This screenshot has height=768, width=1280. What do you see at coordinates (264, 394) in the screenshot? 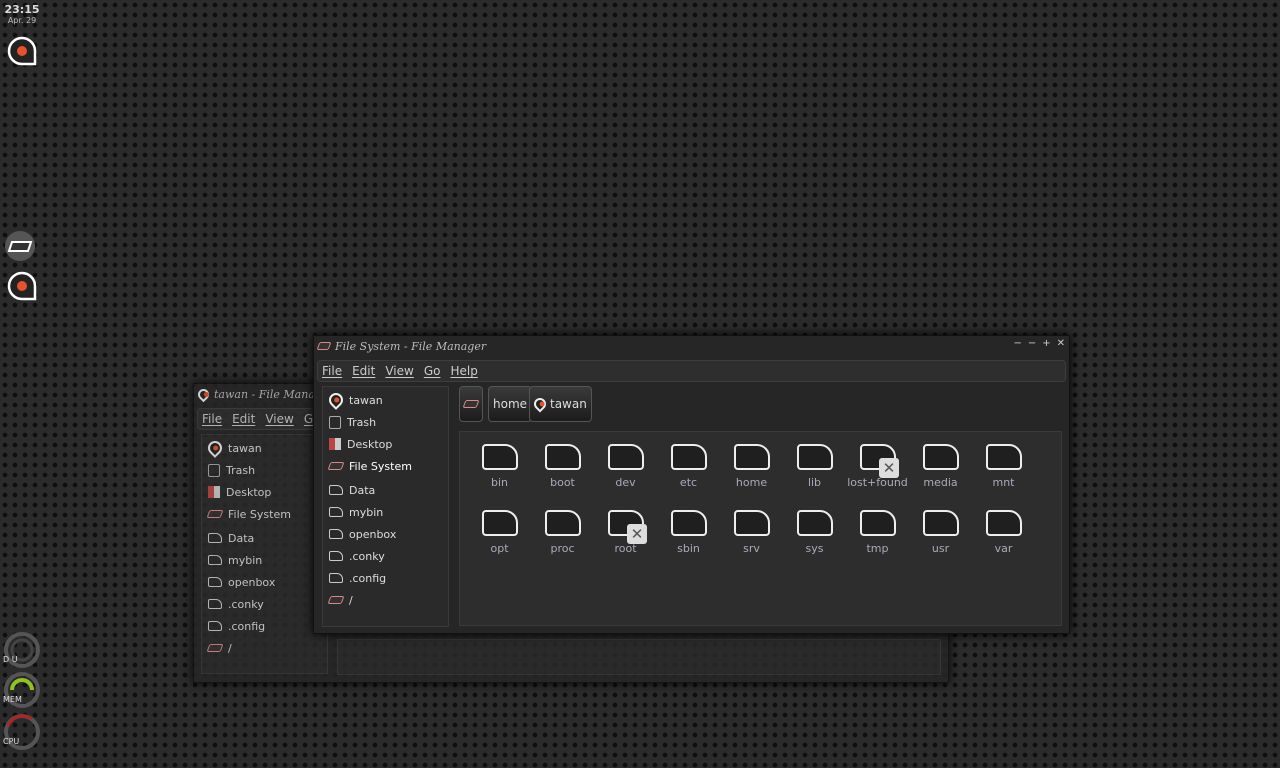
I see `window-title: tawan - File Manager` at bounding box center [264, 394].